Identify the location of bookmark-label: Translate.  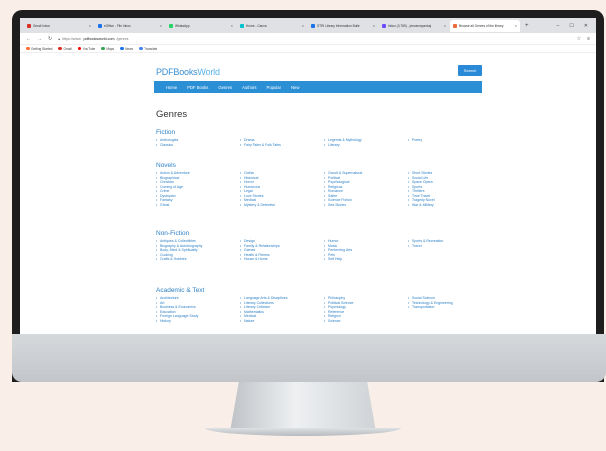
(151, 48).